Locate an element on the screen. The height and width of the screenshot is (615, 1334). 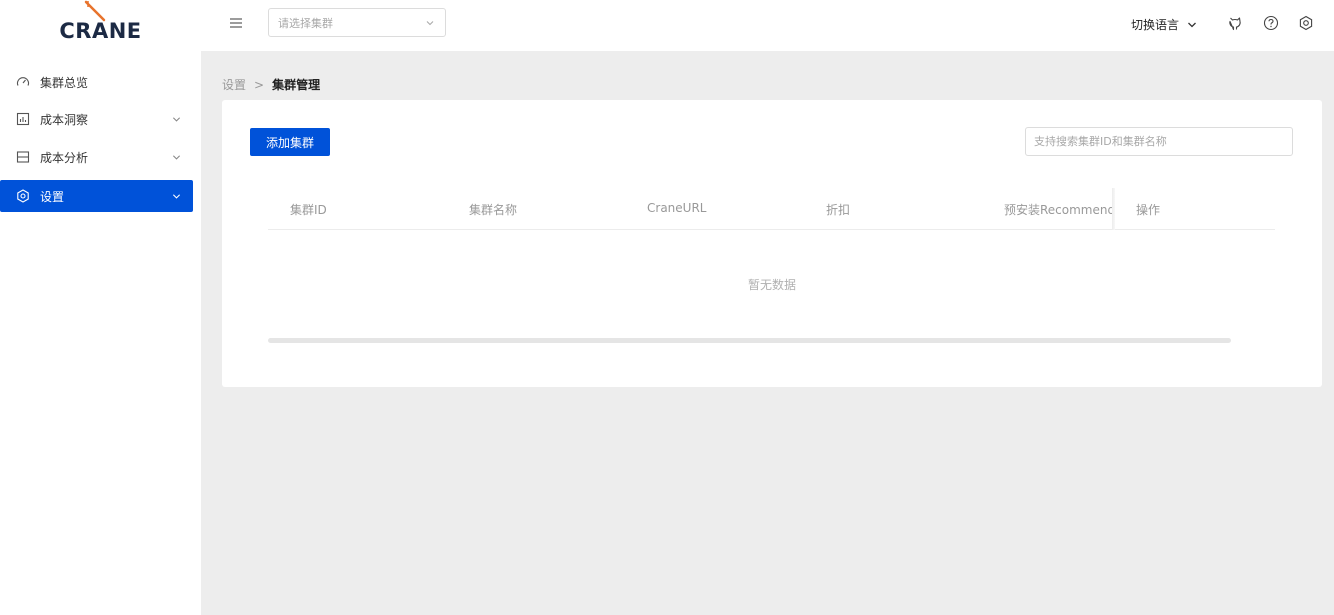
cluster-select-placeholder: 请选择集群 is located at coordinates (305, 23).